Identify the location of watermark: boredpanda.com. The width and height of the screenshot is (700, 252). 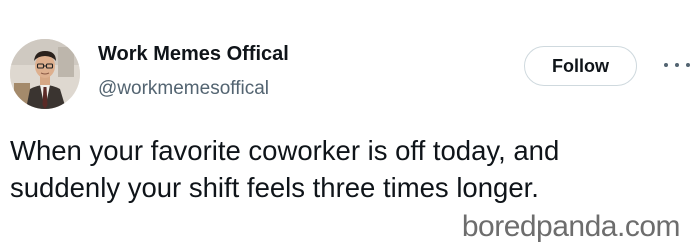
(571, 226).